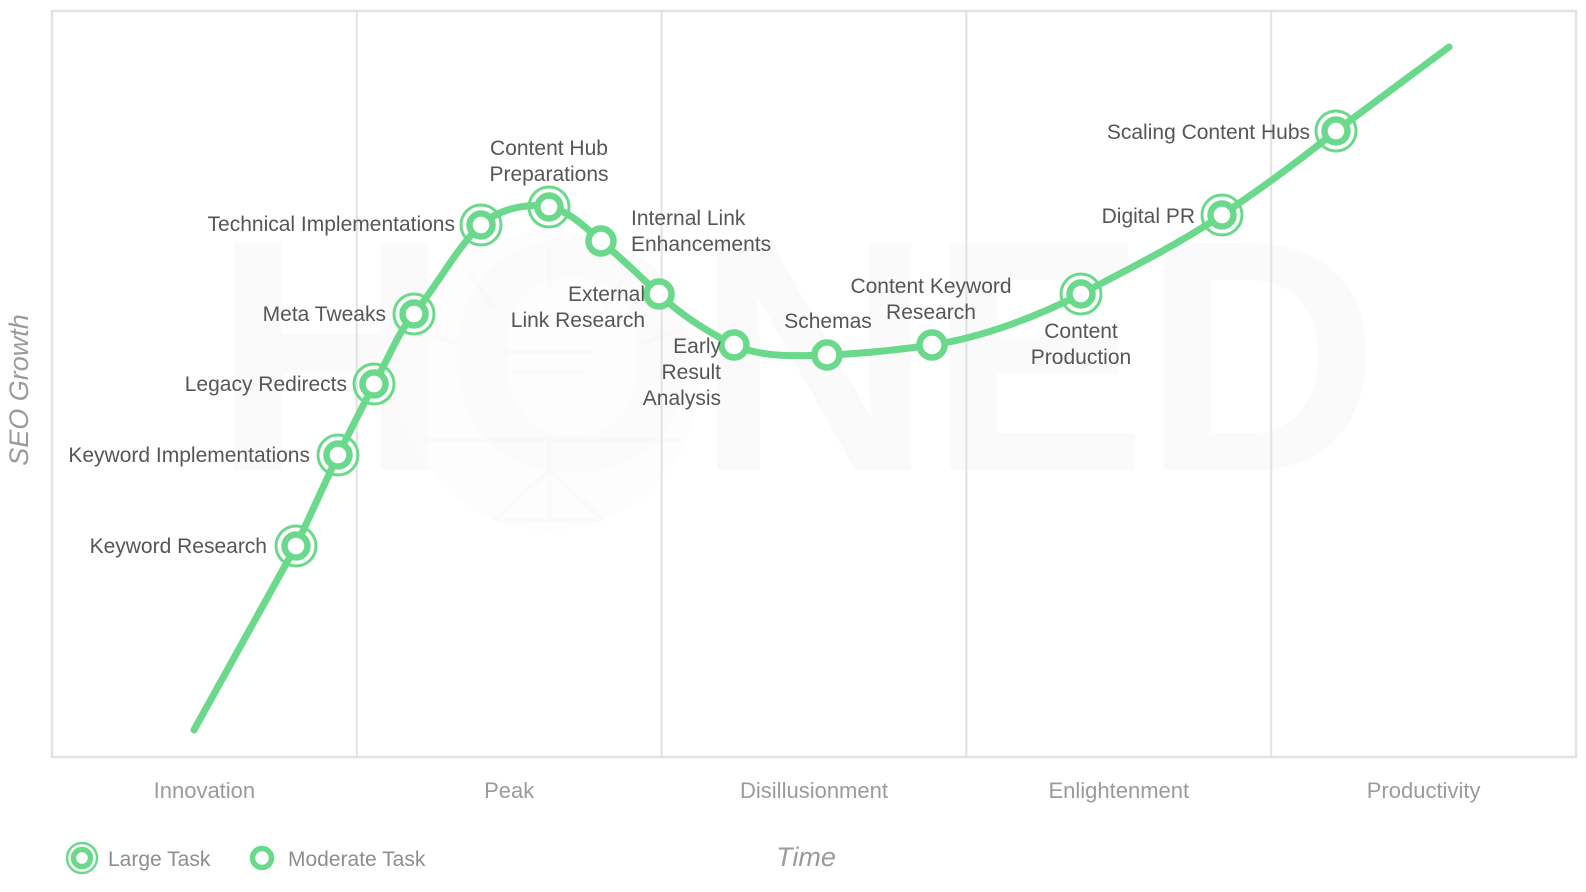 The height and width of the screenshot is (892, 1586). Describe the element at coordinates (357, 859) in the screenshot. I see `legend-item-label: Moderate Task` at that location.